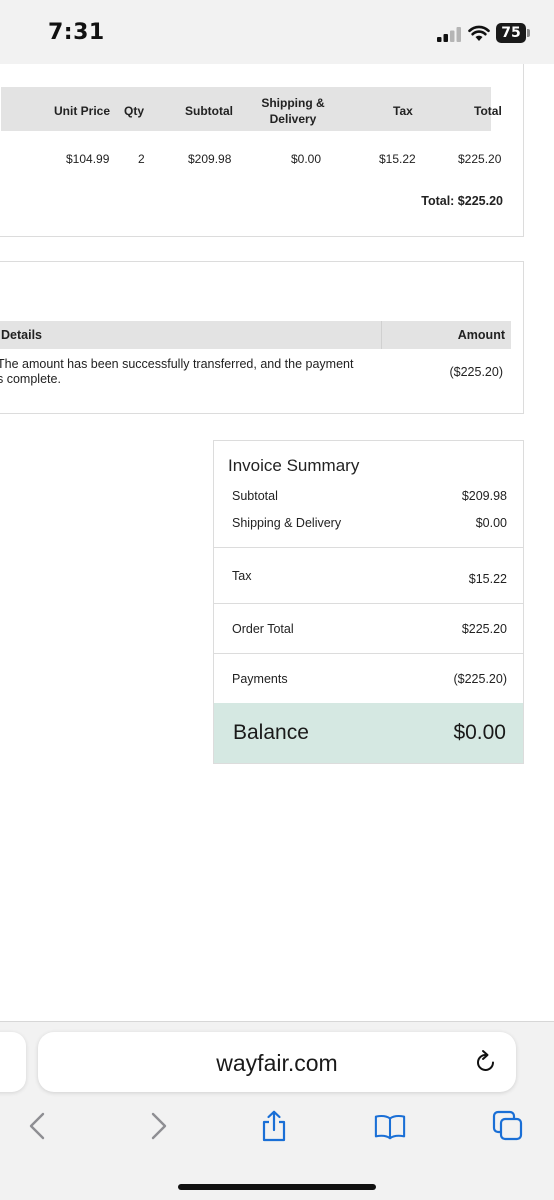 This screenshot has width=554, height=1200. What do you see at coordinates (368, 733) in the screenshot?
I see `balance-row: Balance $0.00` at bounding box center [368, 733].